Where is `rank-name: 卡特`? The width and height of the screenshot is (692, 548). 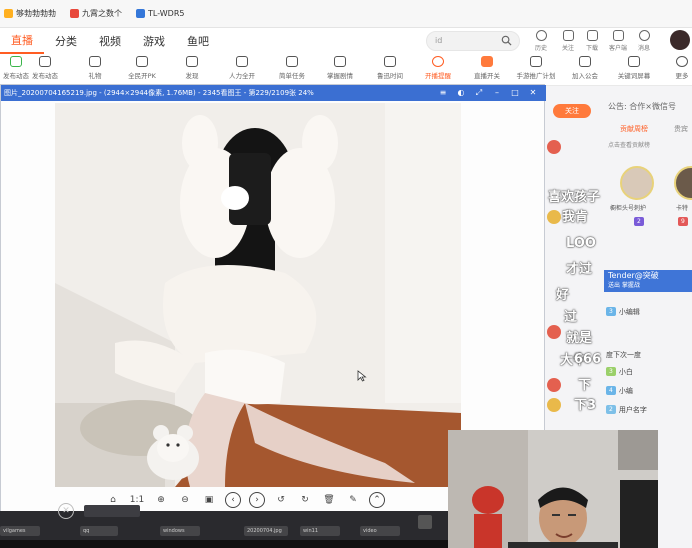
rank-name: 卡特 is located at coordinates (682, 208).